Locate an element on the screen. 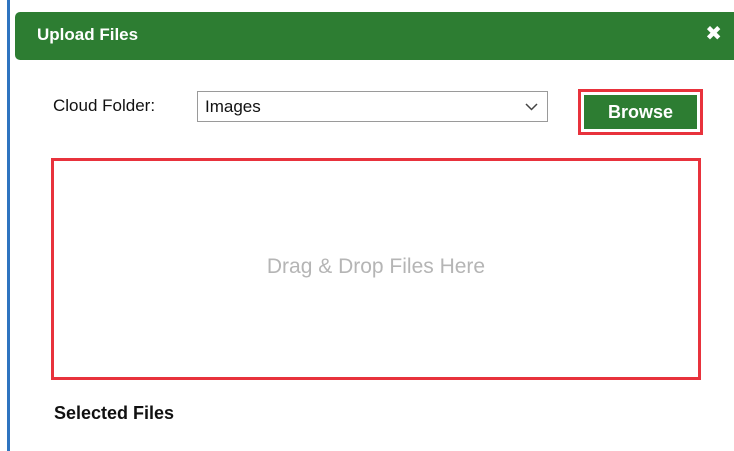 This screenshot has width=734, height=451. cloud-folder-value: Images is located at coordinates (233, 106).